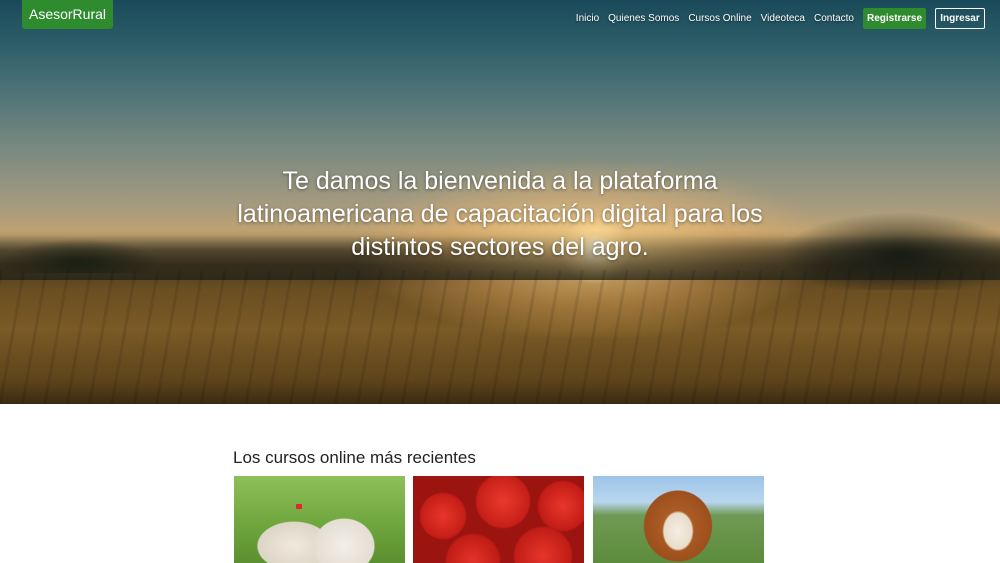 Image resolution: width=1000 pixels, height=563 pixels. What do you see at coordinates (678, 519) in the screenshot?
I see `course-card-cow` at bounding box center [678, 519].